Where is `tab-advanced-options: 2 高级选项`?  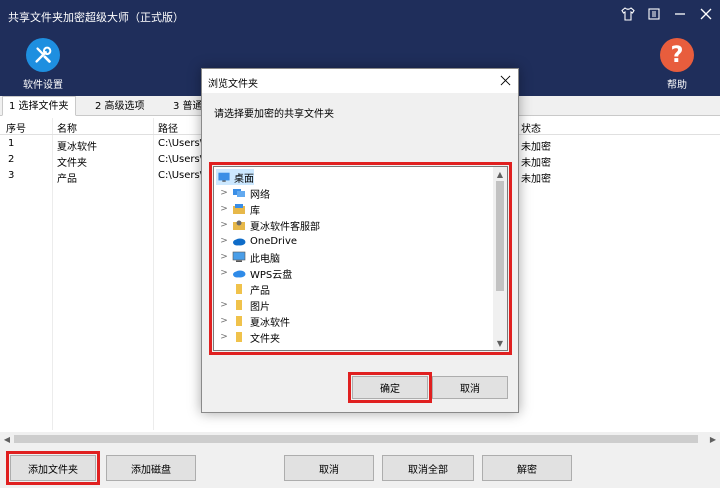
tab-advanced-options: 2 高级选项 is located at coordinates (120, 106).